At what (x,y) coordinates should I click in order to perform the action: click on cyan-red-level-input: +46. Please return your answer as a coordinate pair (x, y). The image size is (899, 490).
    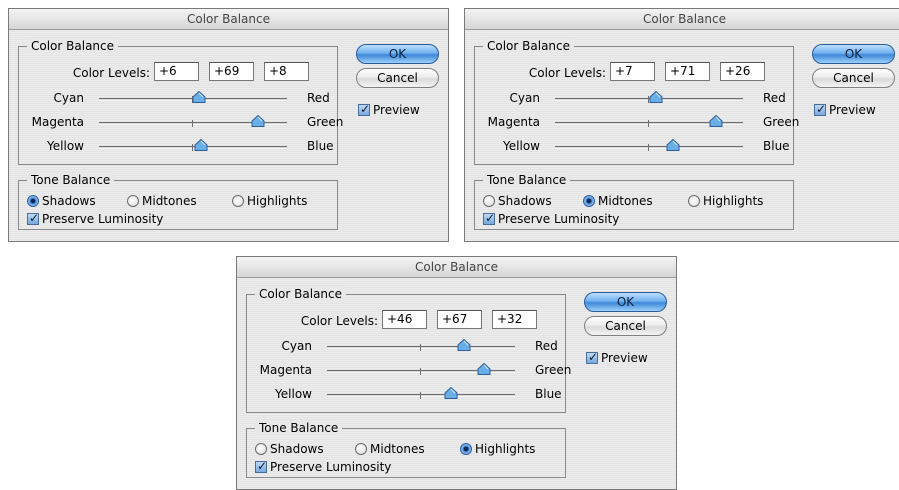
    Looking at the image, I should click on (404, 319).